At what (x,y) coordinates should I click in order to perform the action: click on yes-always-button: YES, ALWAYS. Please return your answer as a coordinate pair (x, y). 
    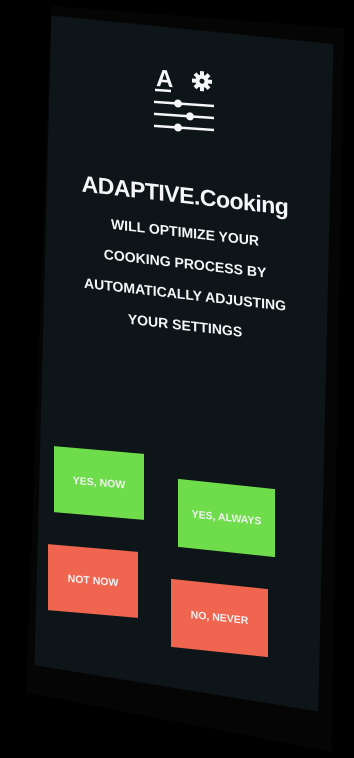
    Looking at the image, I should click on (226, 518).